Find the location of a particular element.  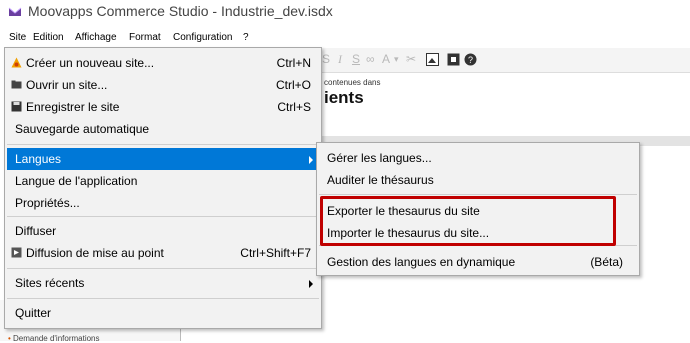

menu-edition: Edition is located at coordinates (48, 37).